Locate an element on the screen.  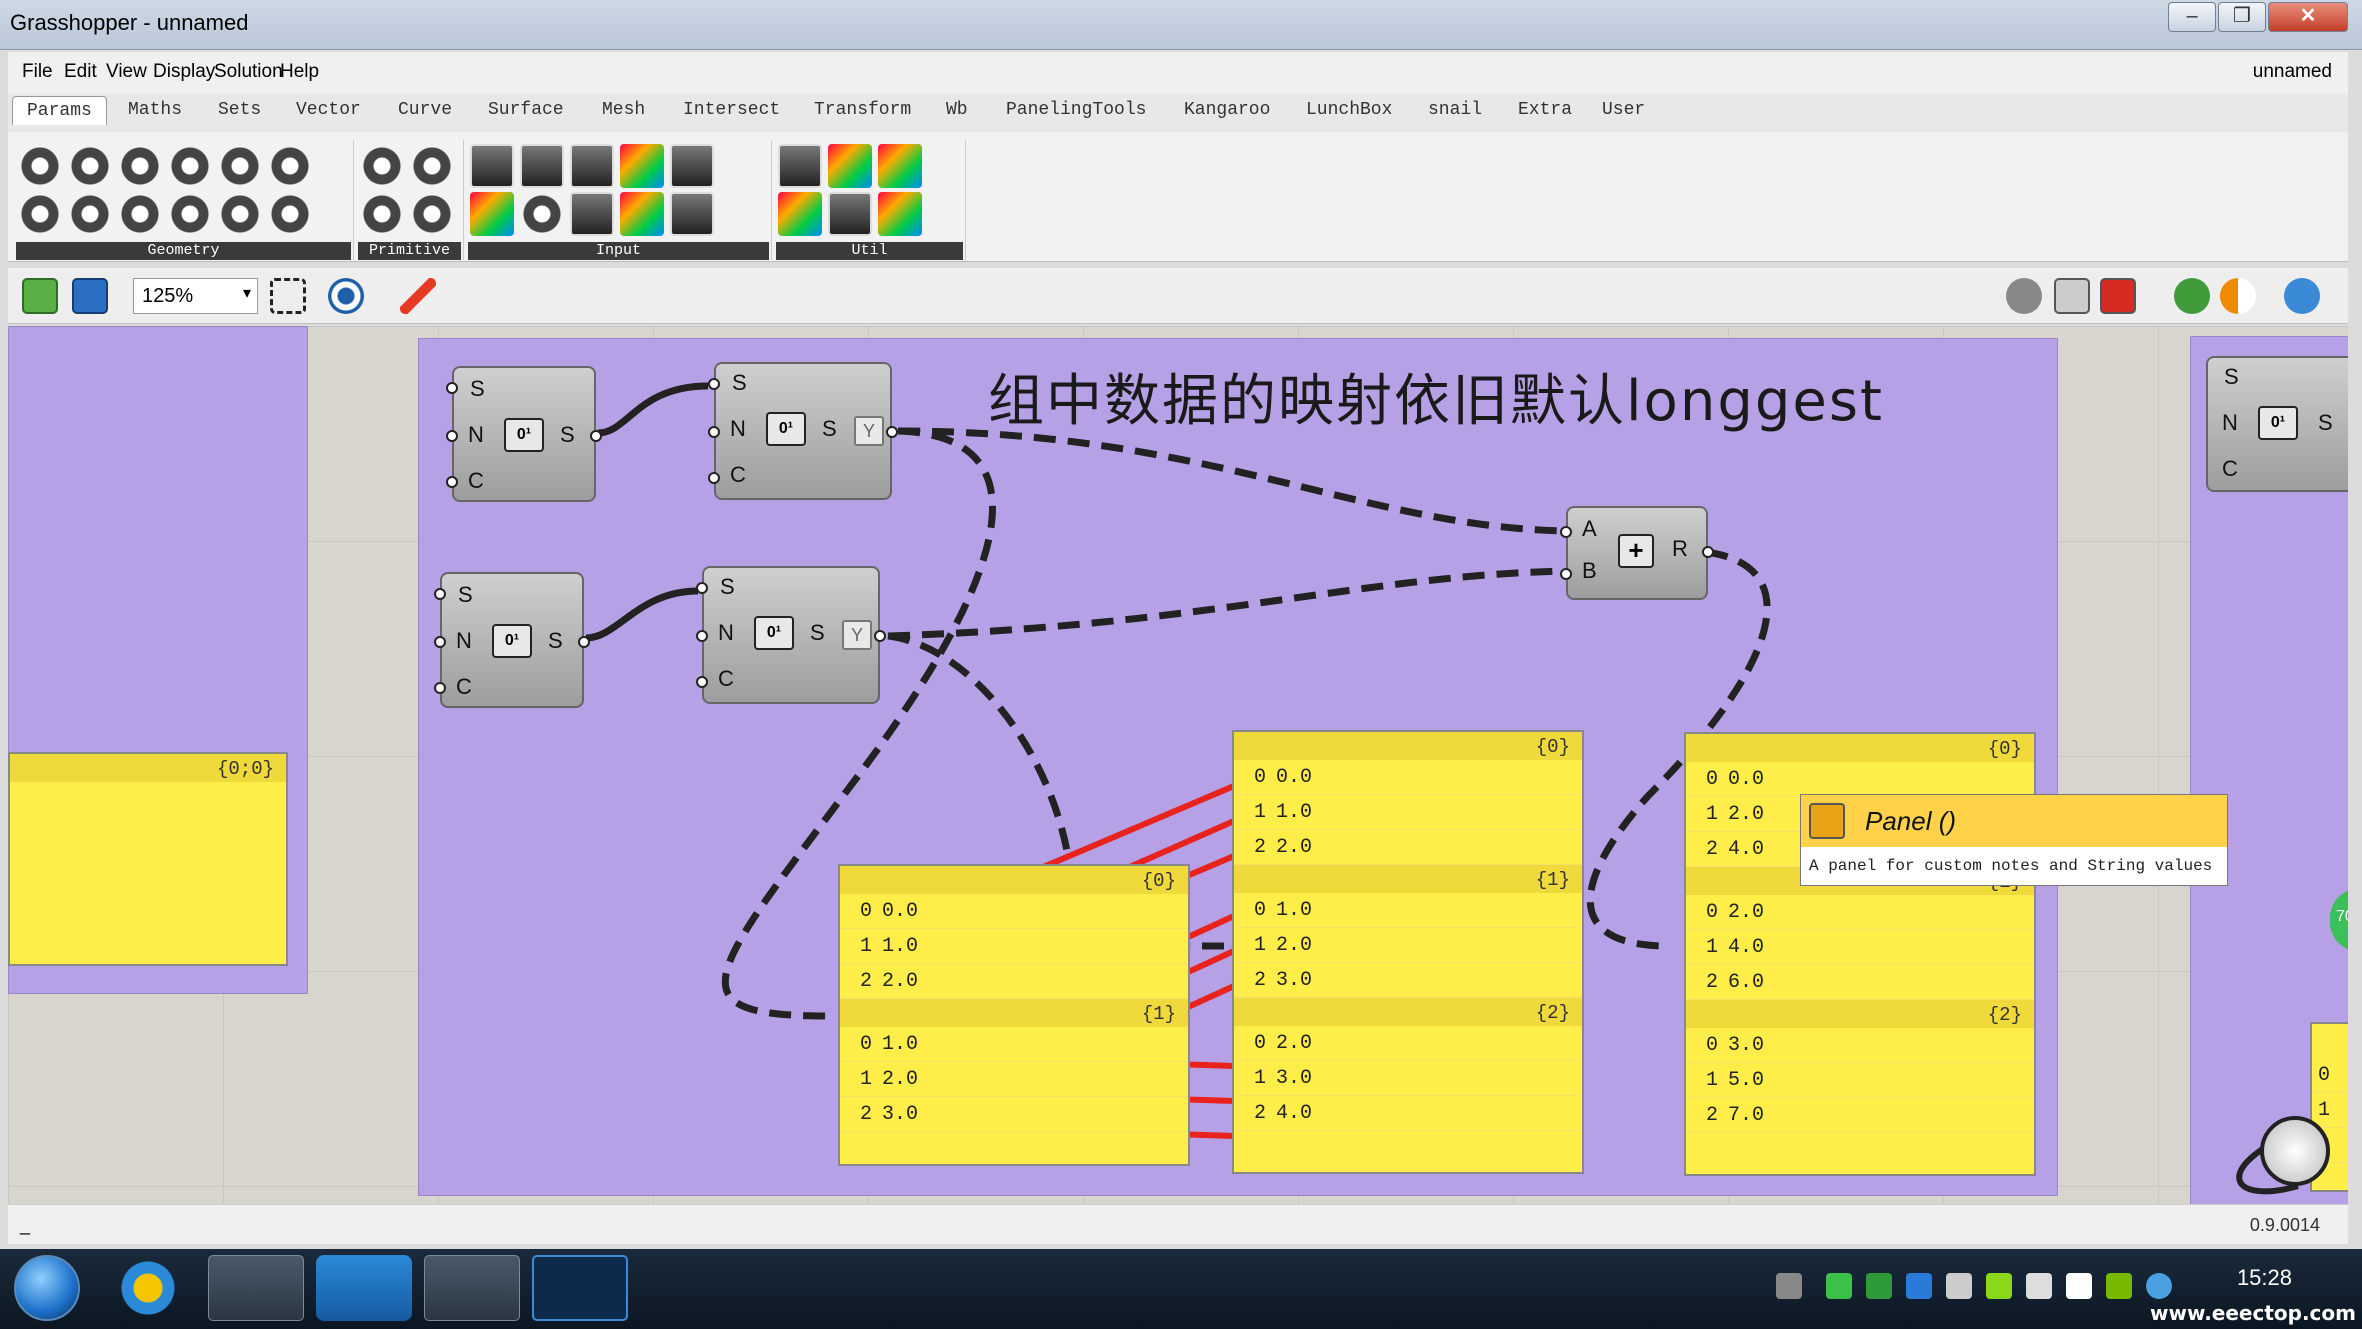
text-icon is located at coordinates (432, 214).